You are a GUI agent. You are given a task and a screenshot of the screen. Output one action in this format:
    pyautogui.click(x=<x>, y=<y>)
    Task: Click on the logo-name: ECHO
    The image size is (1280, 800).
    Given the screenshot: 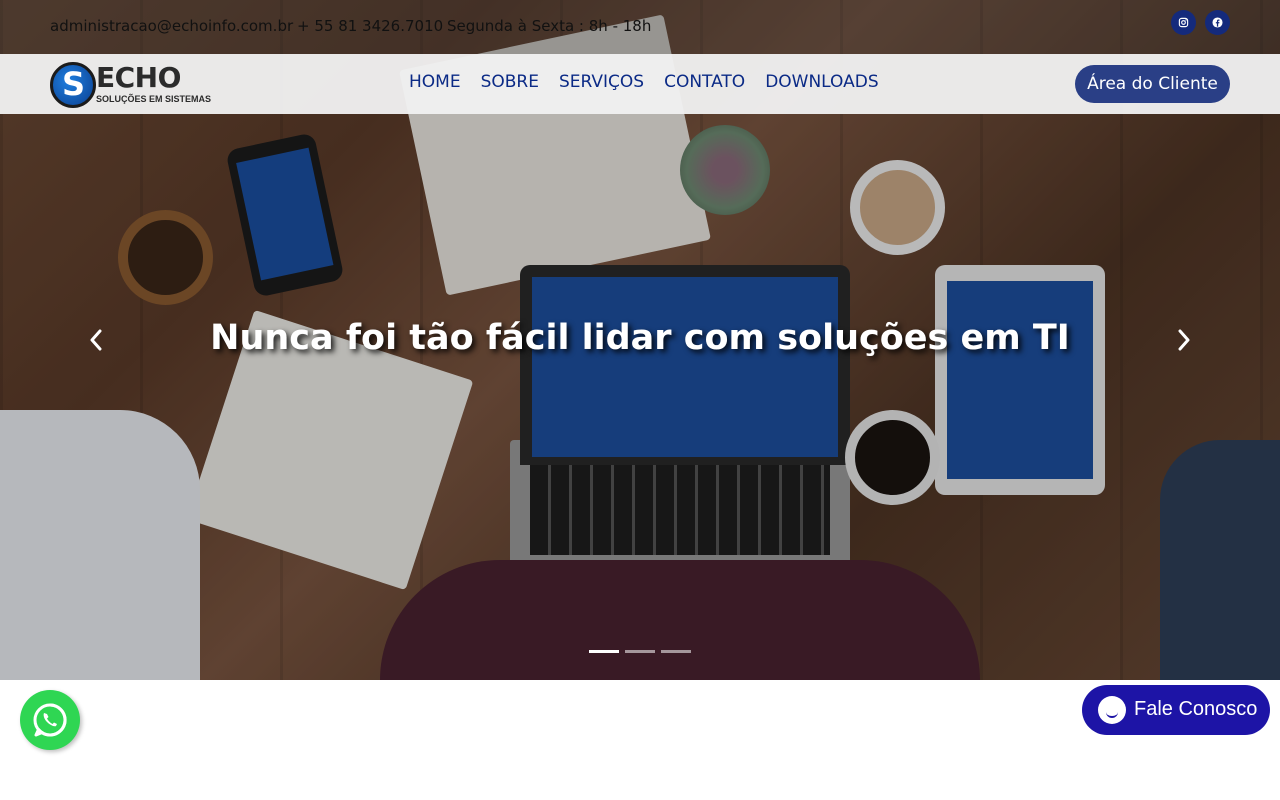 What is the action you would take?
    pyautogui.click(x=138, y=77)
    